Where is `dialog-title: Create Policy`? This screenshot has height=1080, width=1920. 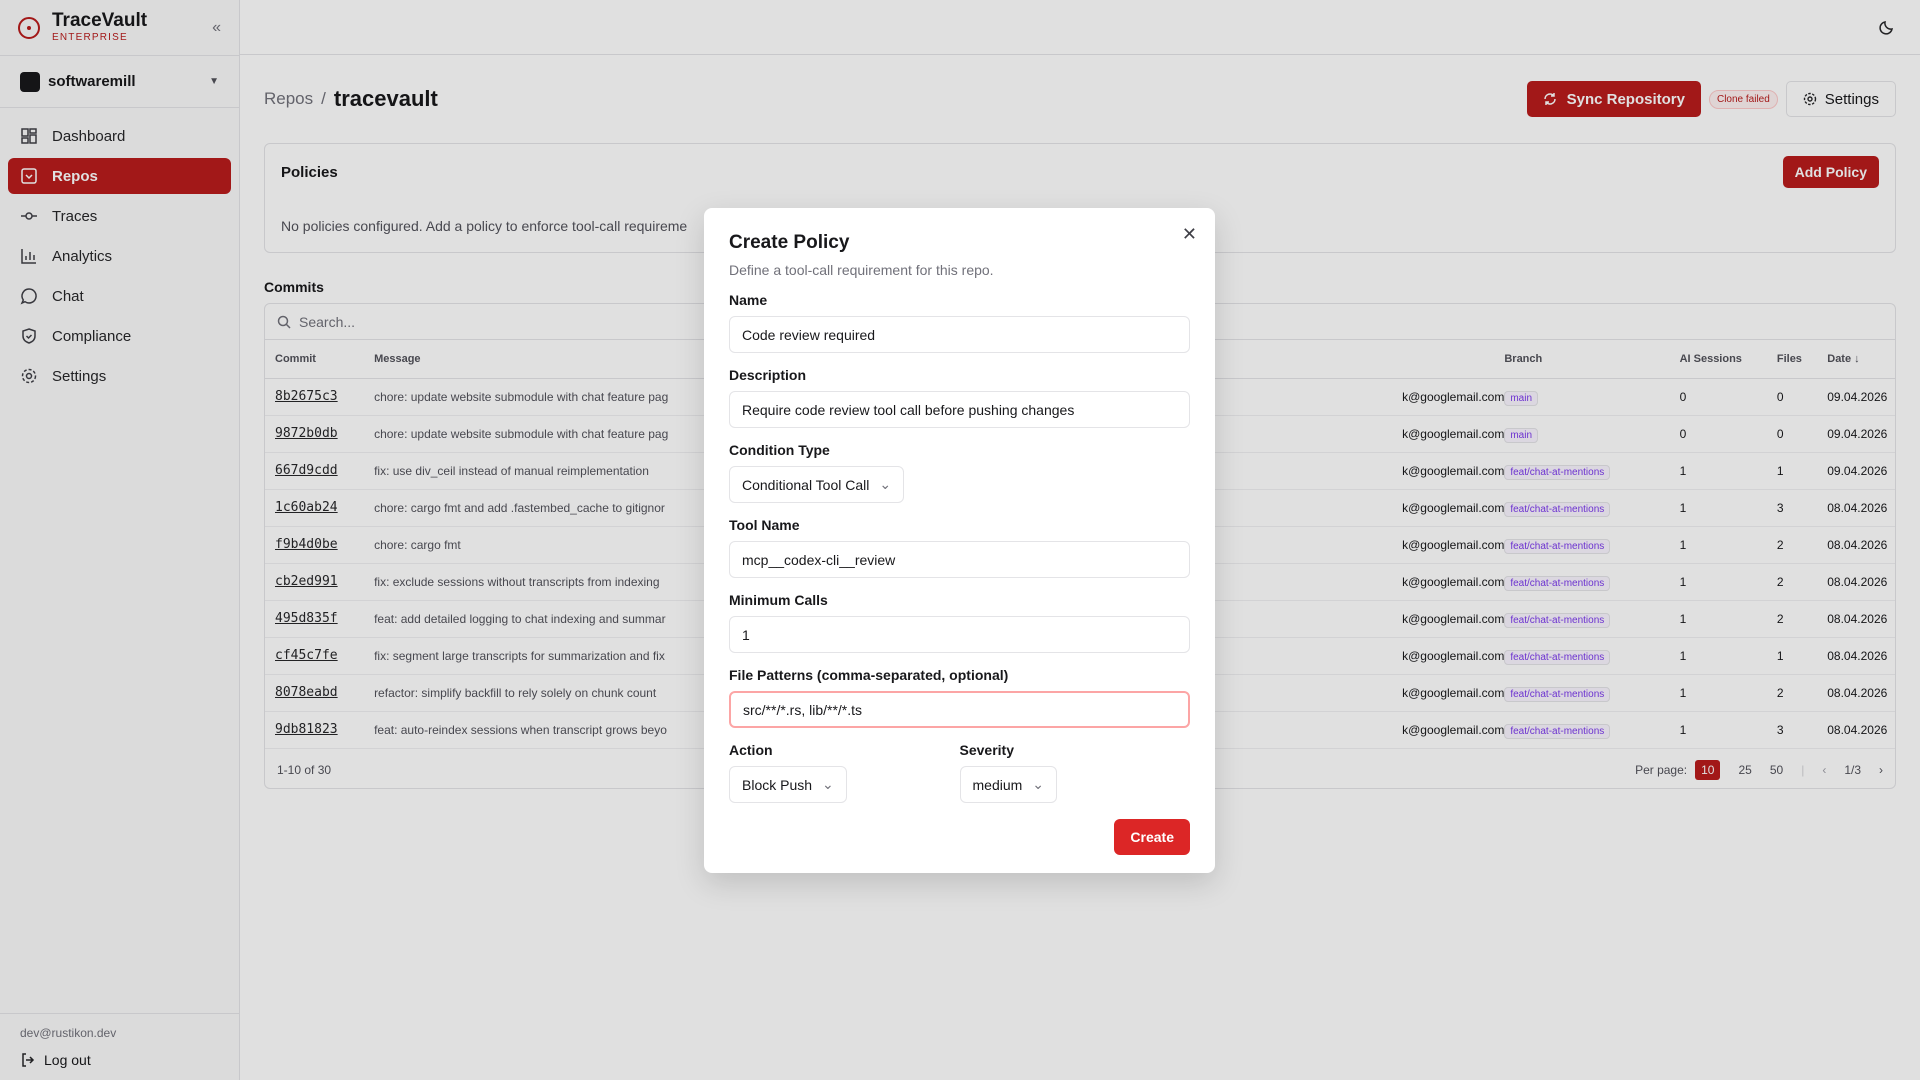 dialog-title: Create Policy is located at coordinates (789, 242).